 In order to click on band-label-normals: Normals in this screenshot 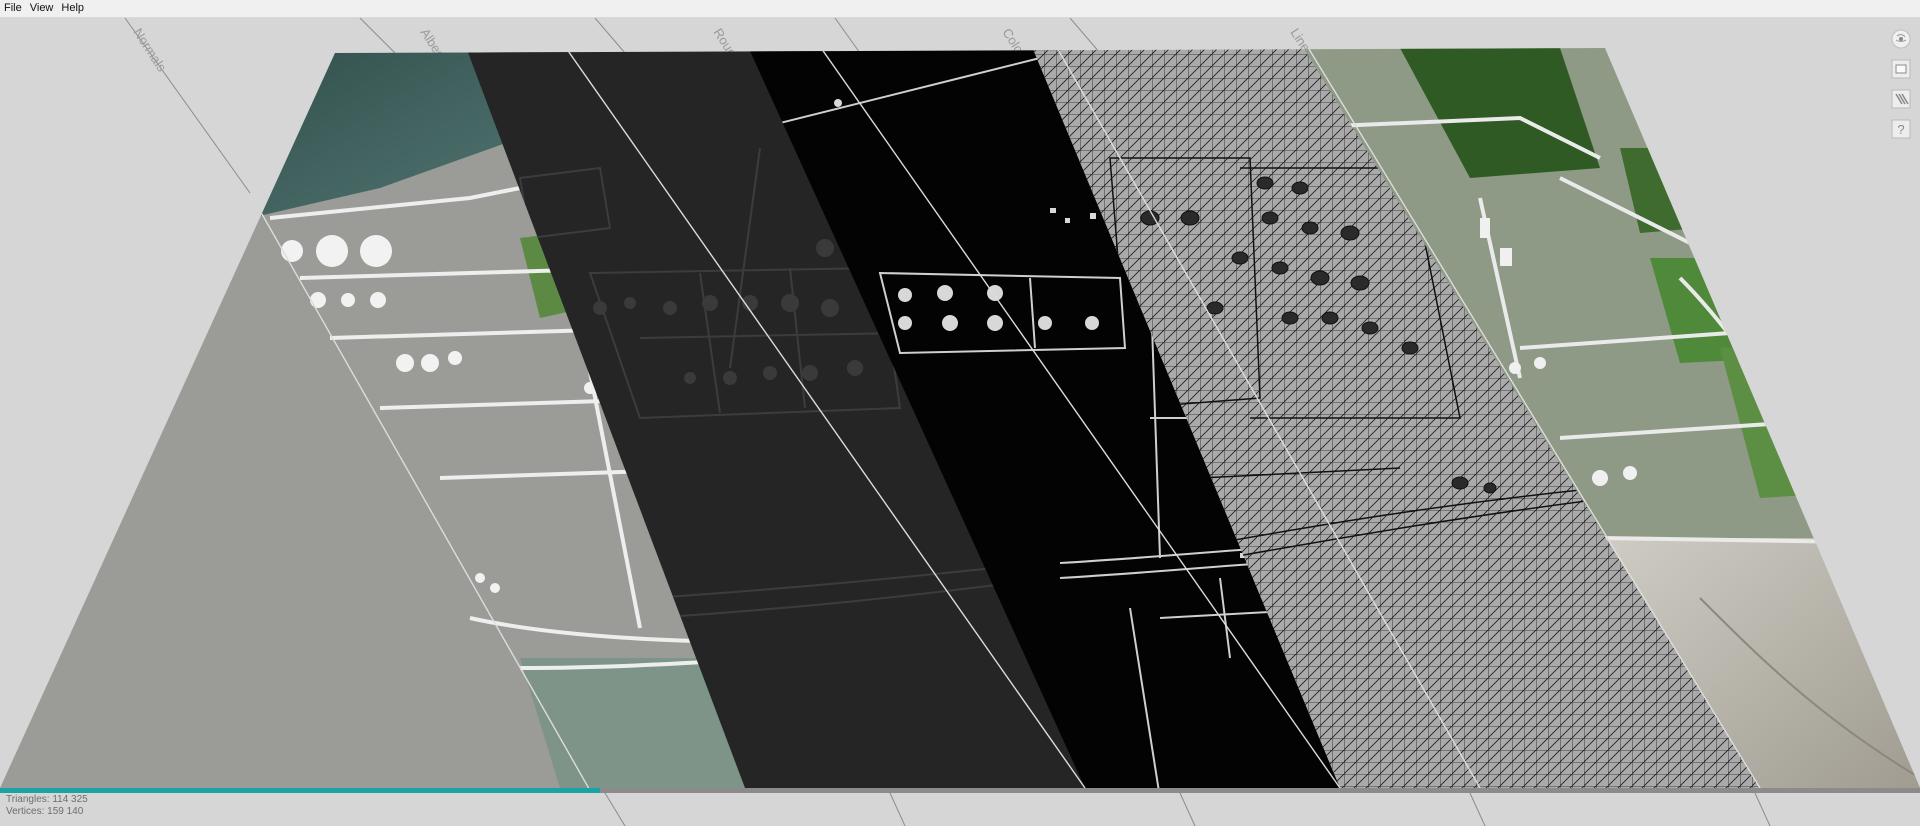, I will do `click(149, 49)`.